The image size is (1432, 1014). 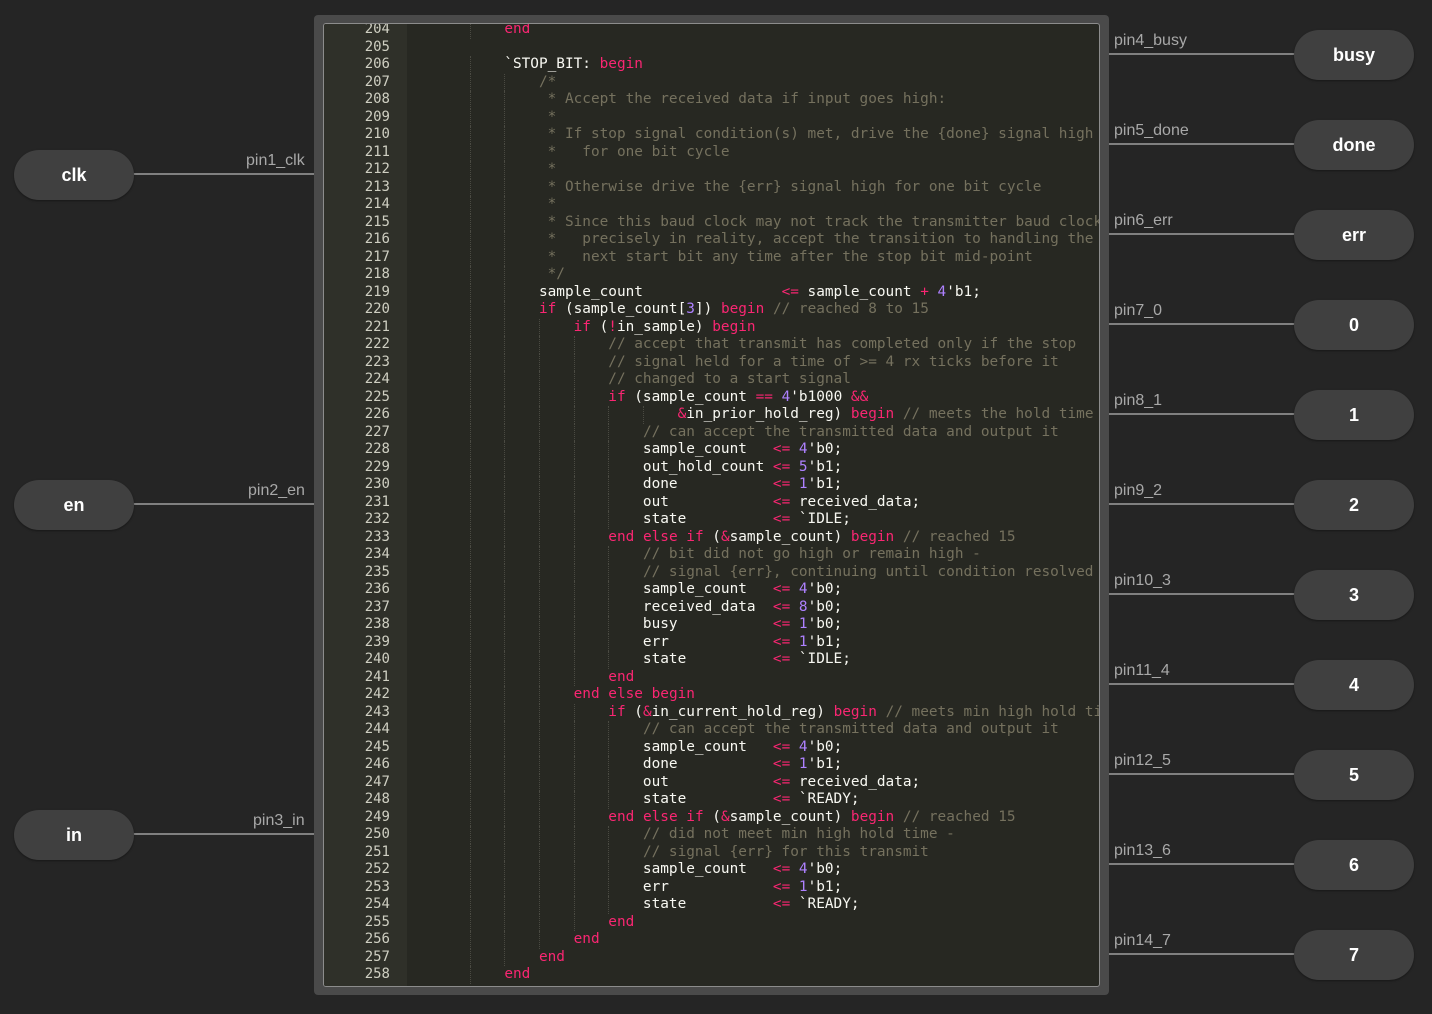 I want to click on line-number: 252, so click(x=377, y=869).